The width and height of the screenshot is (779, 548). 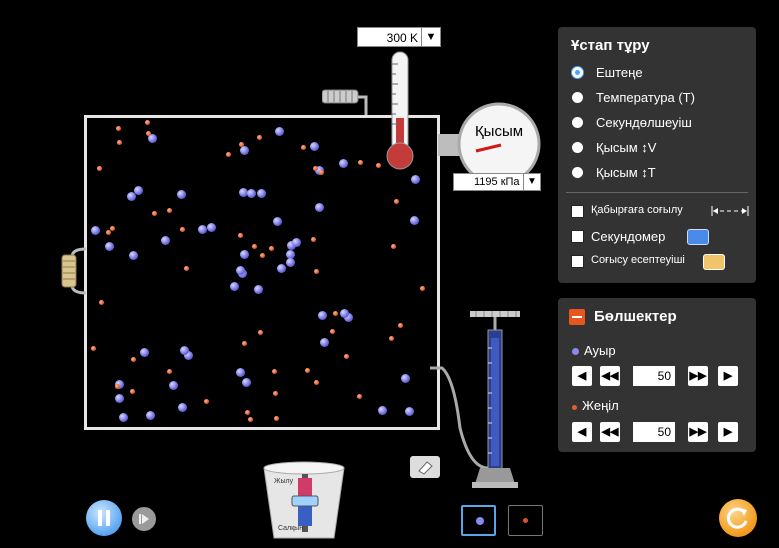 What do you see at coordinates (657, 192) in the screenshot?
I see `divider` at bounding box center [657, 192].